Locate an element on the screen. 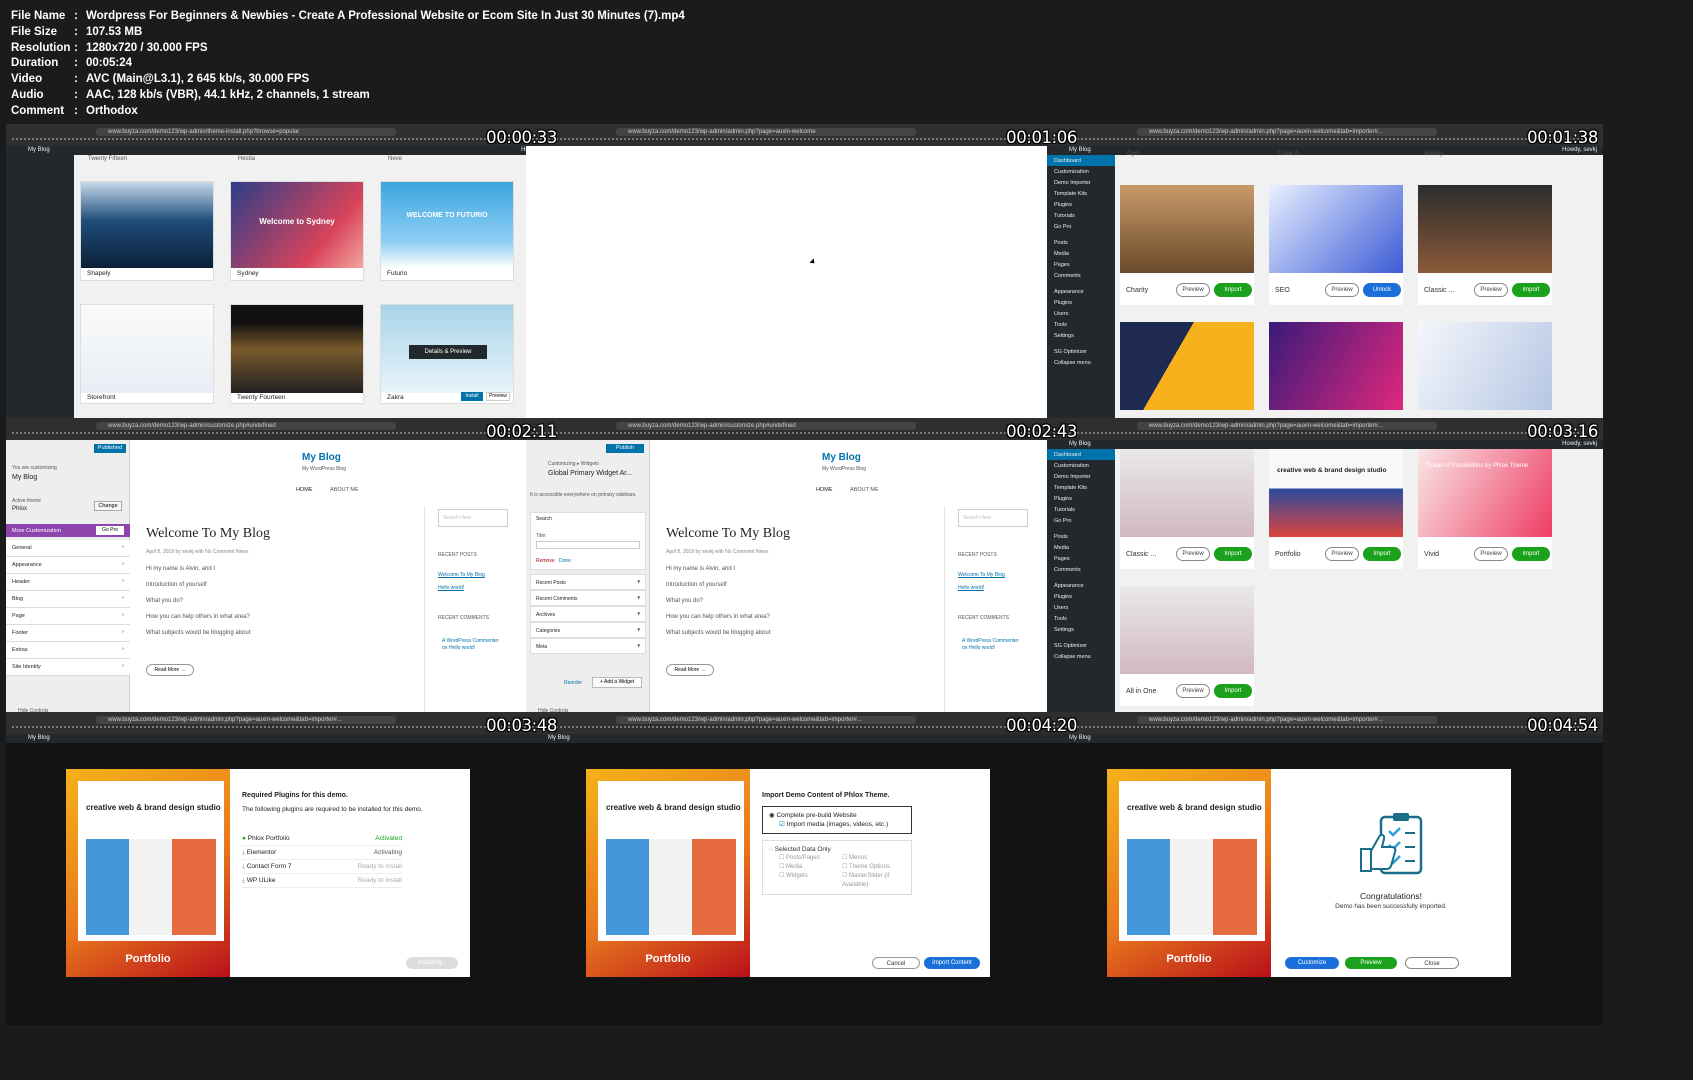  import-option-checkbox: ☐ Theme Options is located at coordinates (873, 867).